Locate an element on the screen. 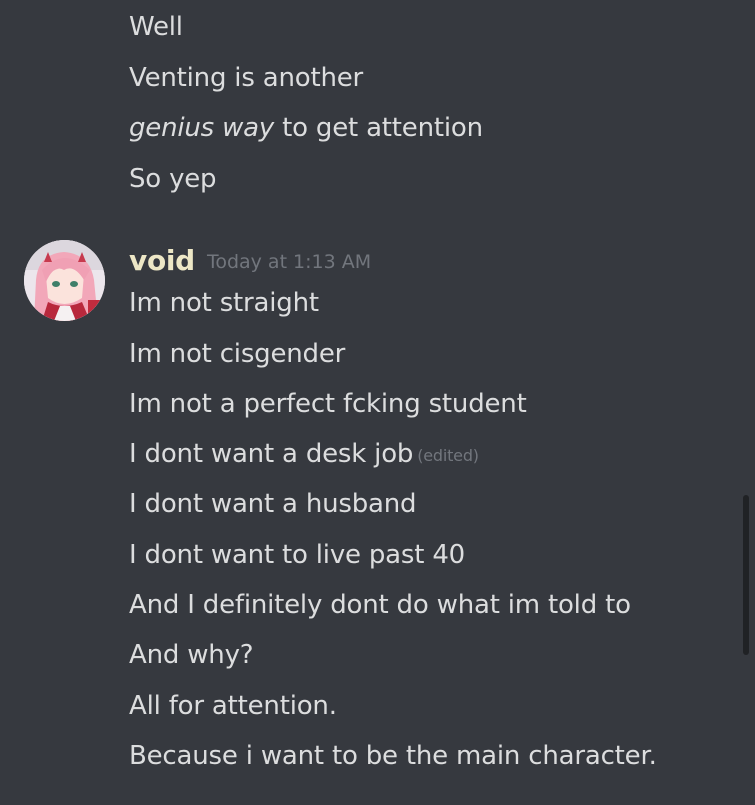  message-line: I dont want a desk job (edited) is located at coordinates (304, 455).